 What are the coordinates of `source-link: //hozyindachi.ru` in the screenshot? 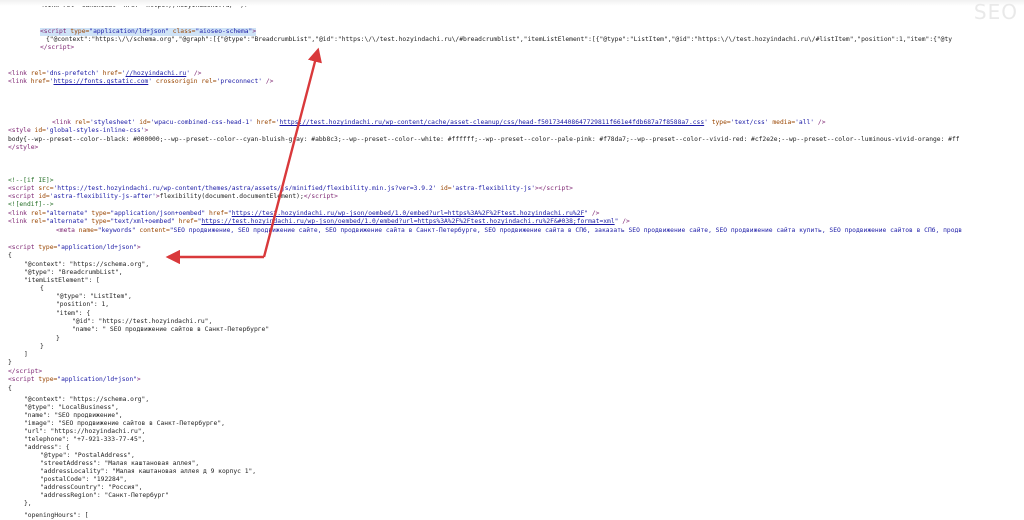 It's located at (156, 73).